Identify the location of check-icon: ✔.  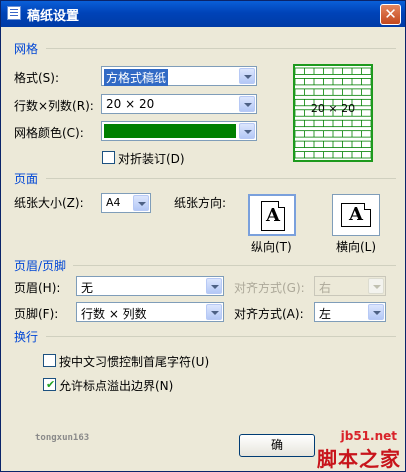
(51, 384).